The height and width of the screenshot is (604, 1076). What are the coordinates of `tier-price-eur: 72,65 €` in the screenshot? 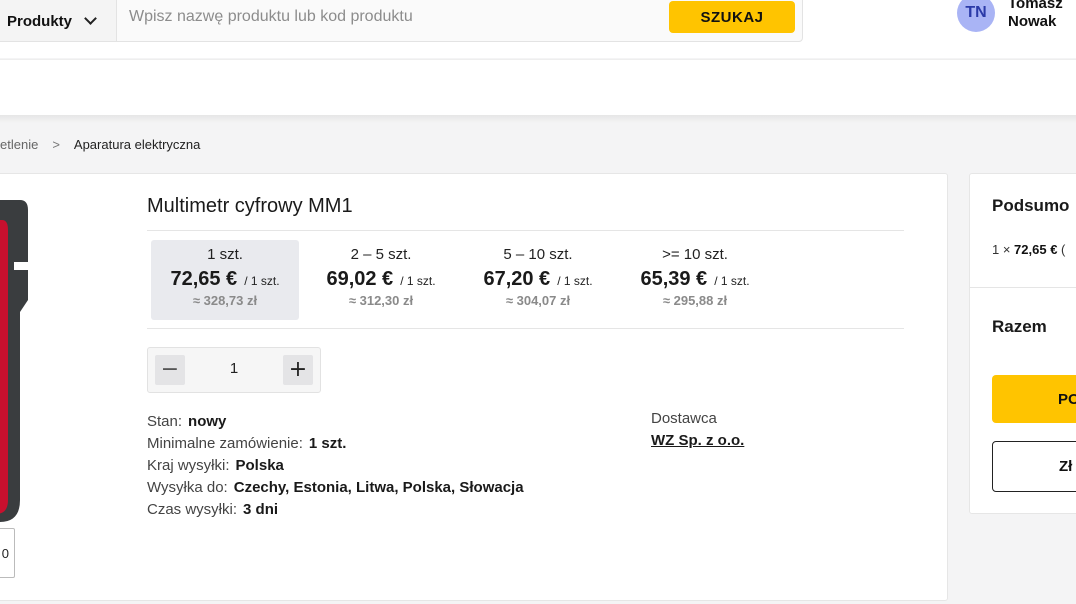 It's located at (204, 279).